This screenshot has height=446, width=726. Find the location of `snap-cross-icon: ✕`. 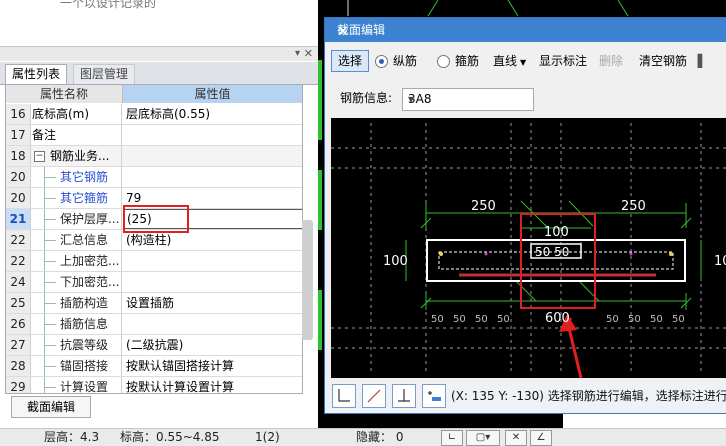

snap-cross-icon: ✕ is located at coordinates (516, 438).